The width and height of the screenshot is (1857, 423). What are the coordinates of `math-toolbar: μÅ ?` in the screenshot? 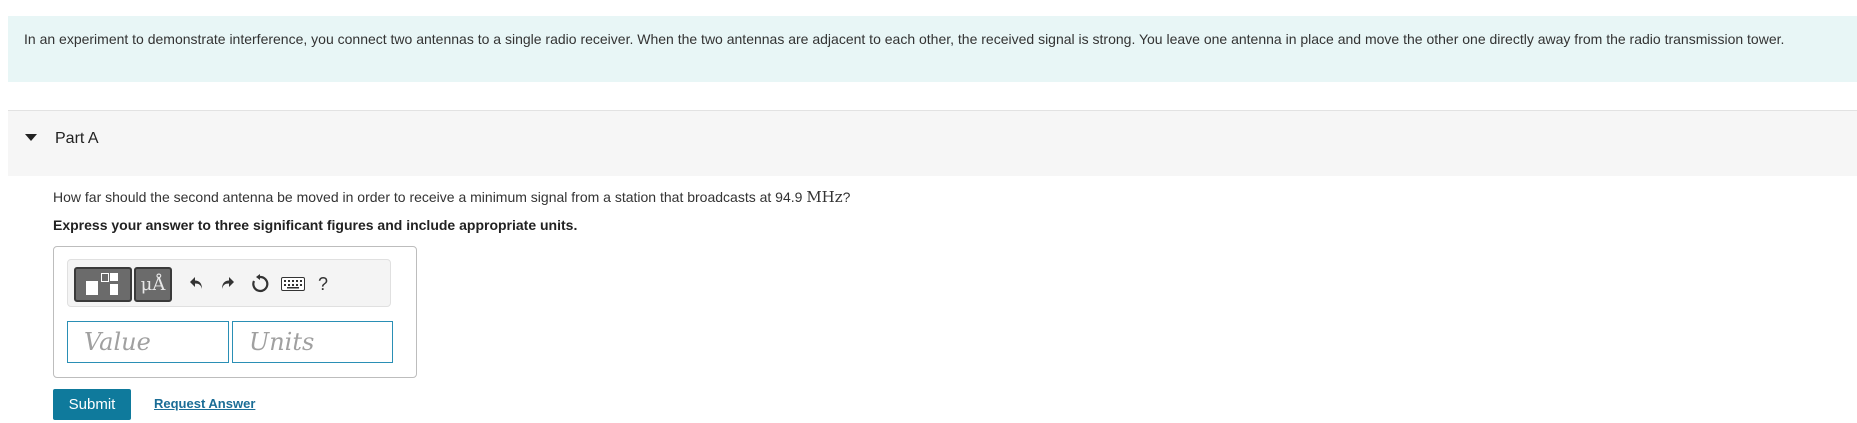 It's located at (229, 283).